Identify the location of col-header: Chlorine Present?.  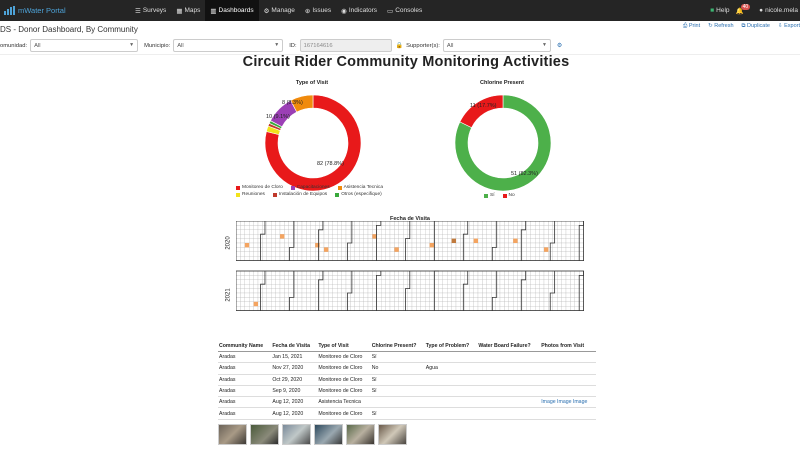
(397, 346).